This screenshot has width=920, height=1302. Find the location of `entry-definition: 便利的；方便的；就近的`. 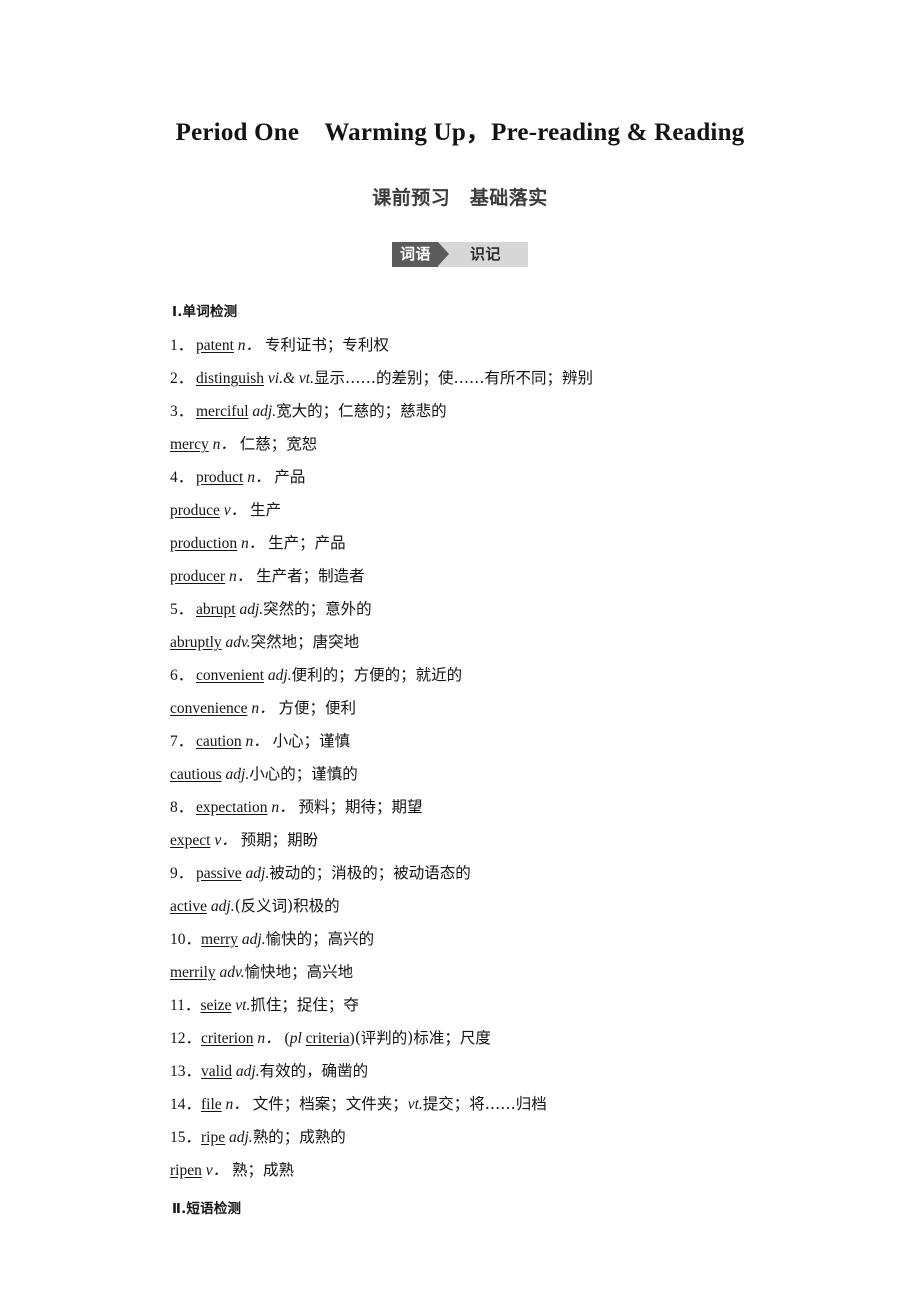

entry-definition: 便利的；方便的；就近的 is located at coordinates (377, 675).